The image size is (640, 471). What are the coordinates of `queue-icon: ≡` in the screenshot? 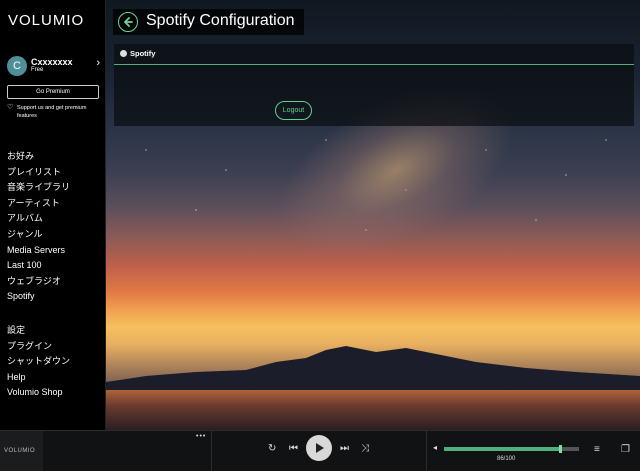 It's located at (597, 449).